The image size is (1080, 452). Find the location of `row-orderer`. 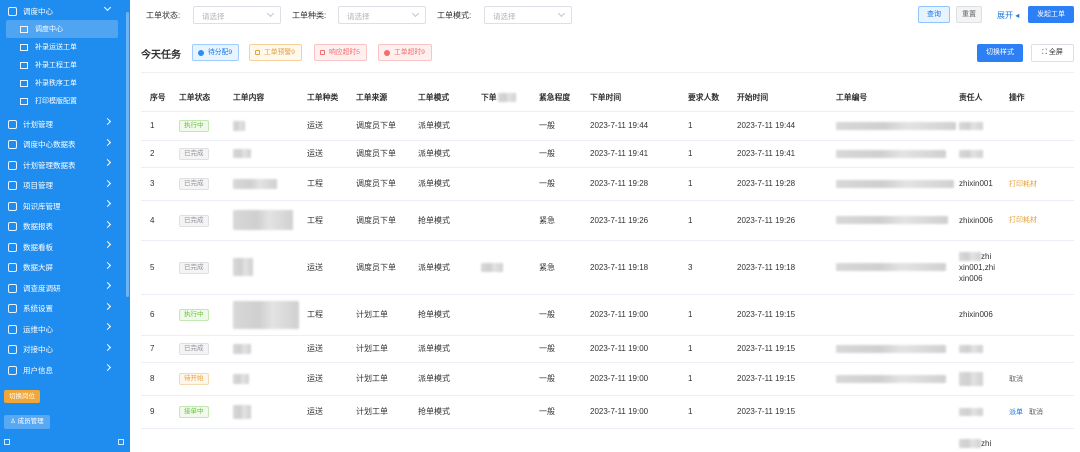

row-orderer is located at coordinates (501, 412).